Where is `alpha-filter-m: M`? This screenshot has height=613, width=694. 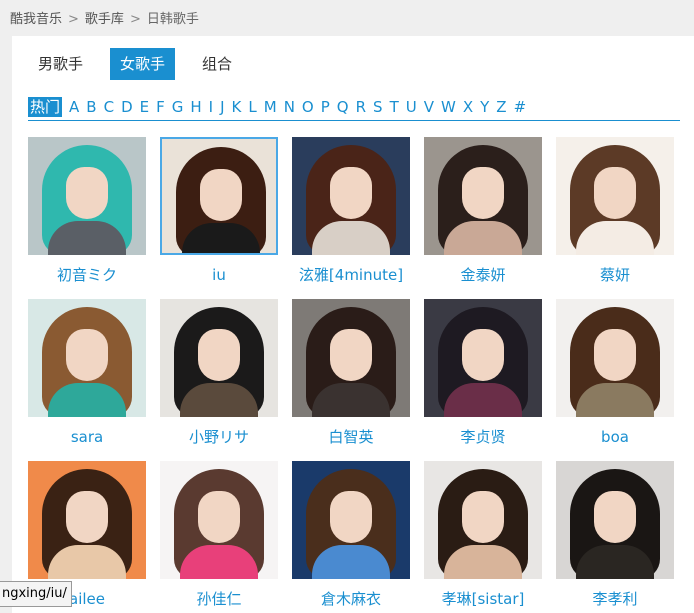
alpha-filter-m: M is located at coordinates (270, 107).